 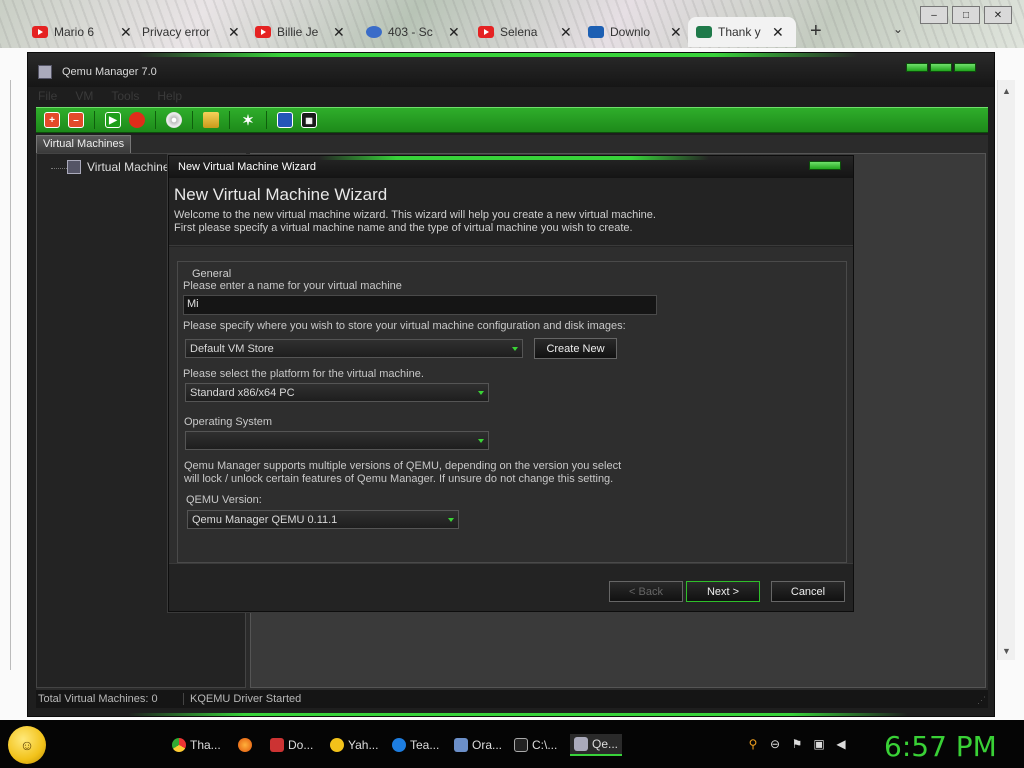 What do you see at coordinates (47, 96) in the screenshot?
I see `menu-file: File` at bounding box center [47, 96].